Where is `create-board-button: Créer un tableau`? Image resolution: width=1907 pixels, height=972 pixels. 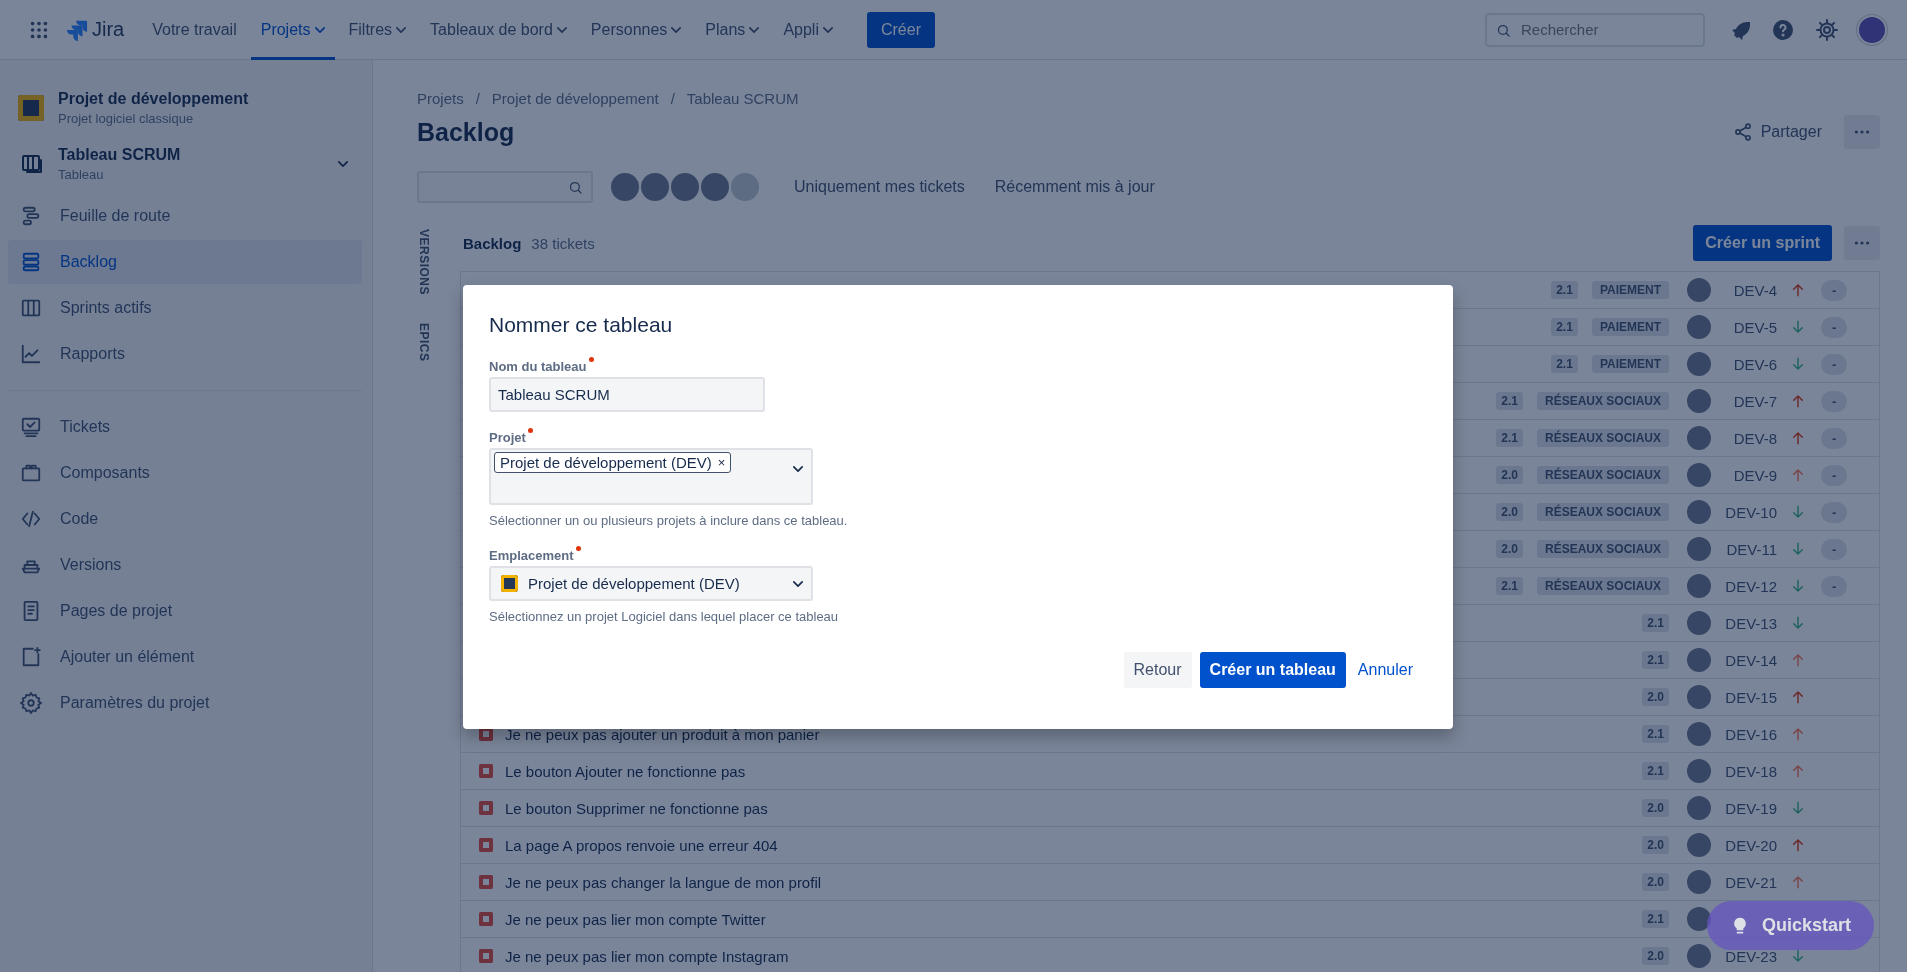 create-board-button: Créer un tableau is located at coordinates (1272, 670).